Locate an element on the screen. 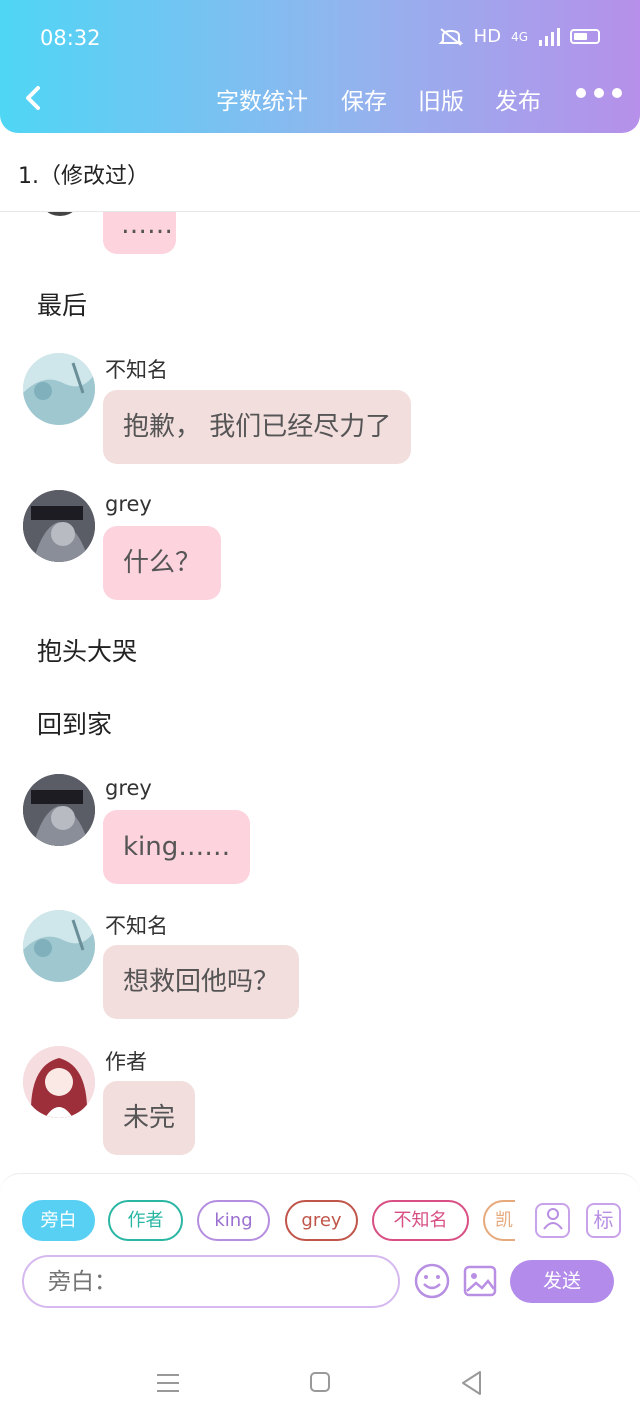  network-hd: HD is located at coordinates (487, 36).